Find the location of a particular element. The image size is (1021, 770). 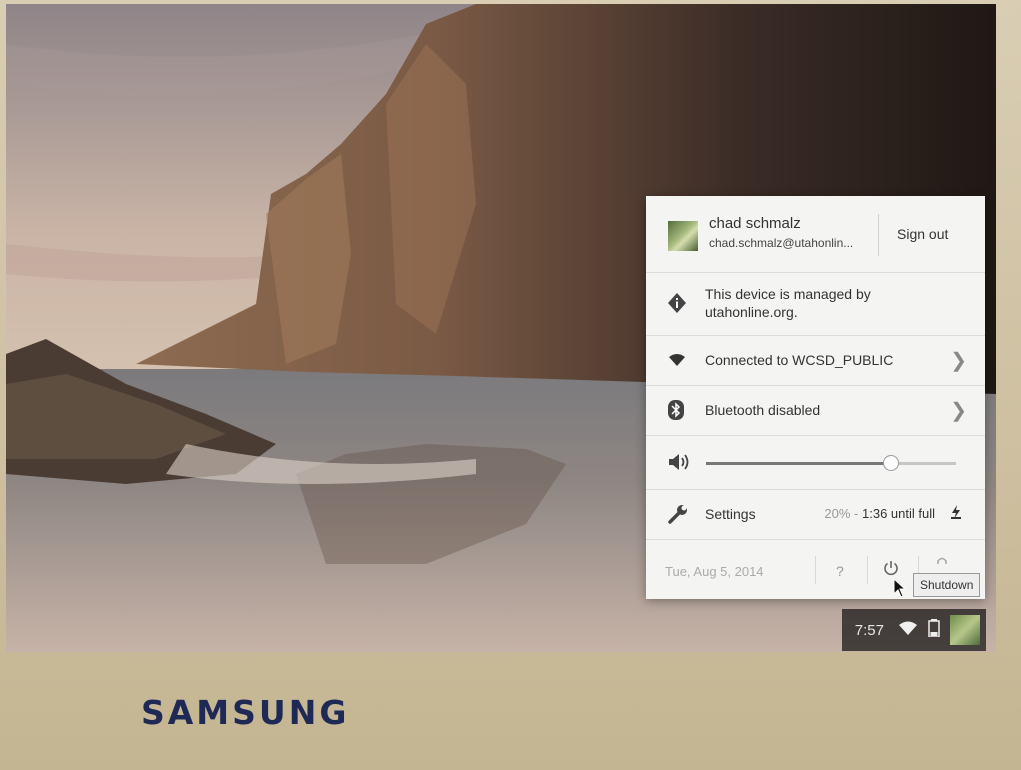

bluetooth-row: Bluetooth disabled ❯ is located at coordinates (815, 410).